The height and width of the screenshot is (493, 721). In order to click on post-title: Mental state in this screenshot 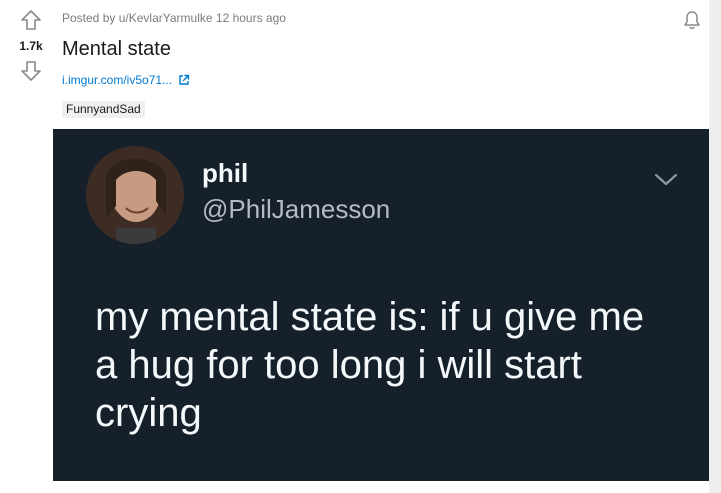, I will do `click(116, 49)`.